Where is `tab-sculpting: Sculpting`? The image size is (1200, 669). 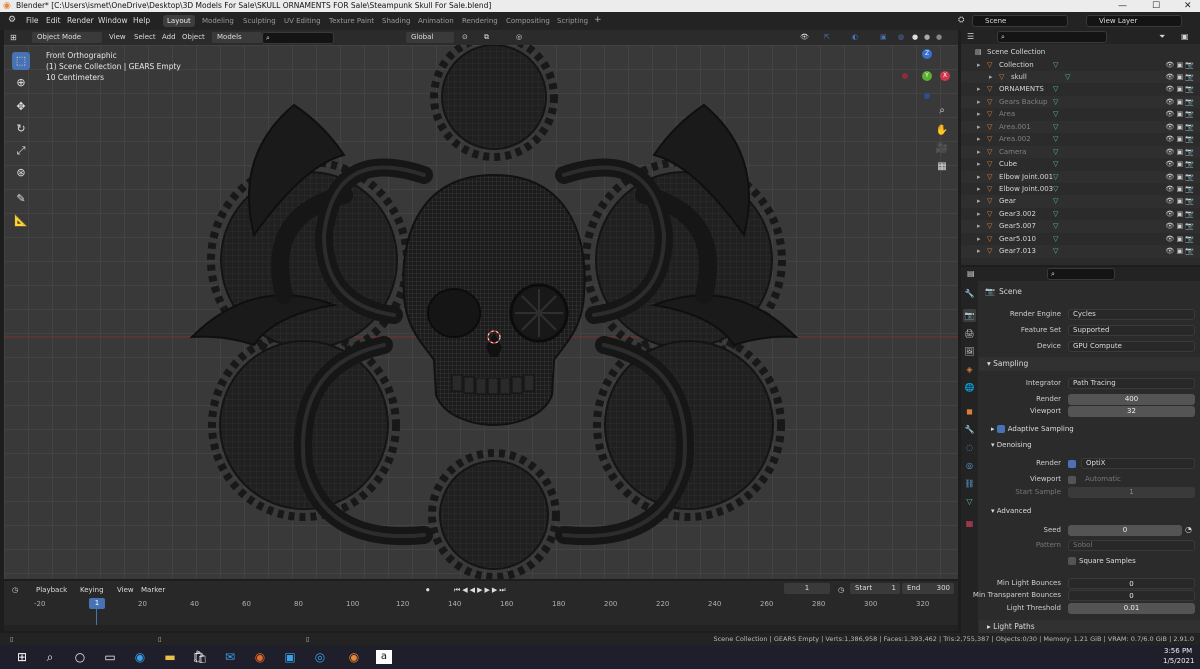 tab-sculpting: Sculpting is located at coordinates (259, 21).